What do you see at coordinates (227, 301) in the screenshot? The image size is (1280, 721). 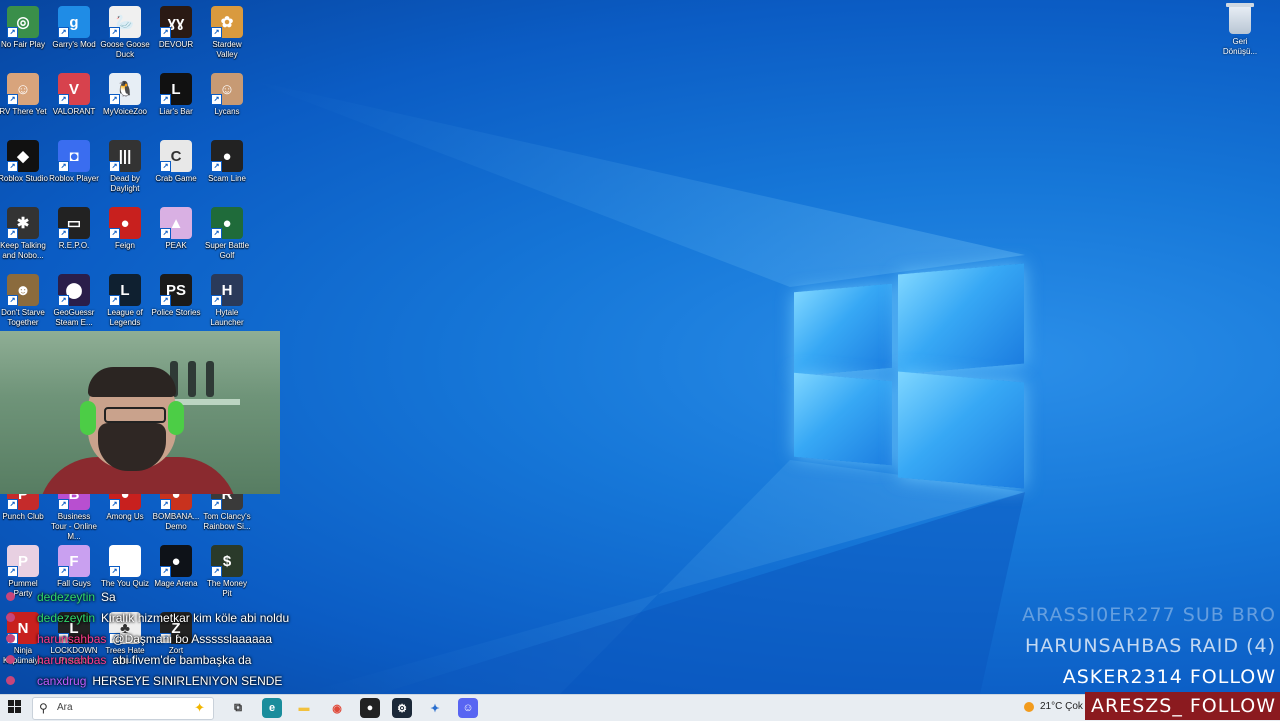 I see `desktop-shortcut: H ↗ Hytale Launcher` at bounding box center [227, 301].